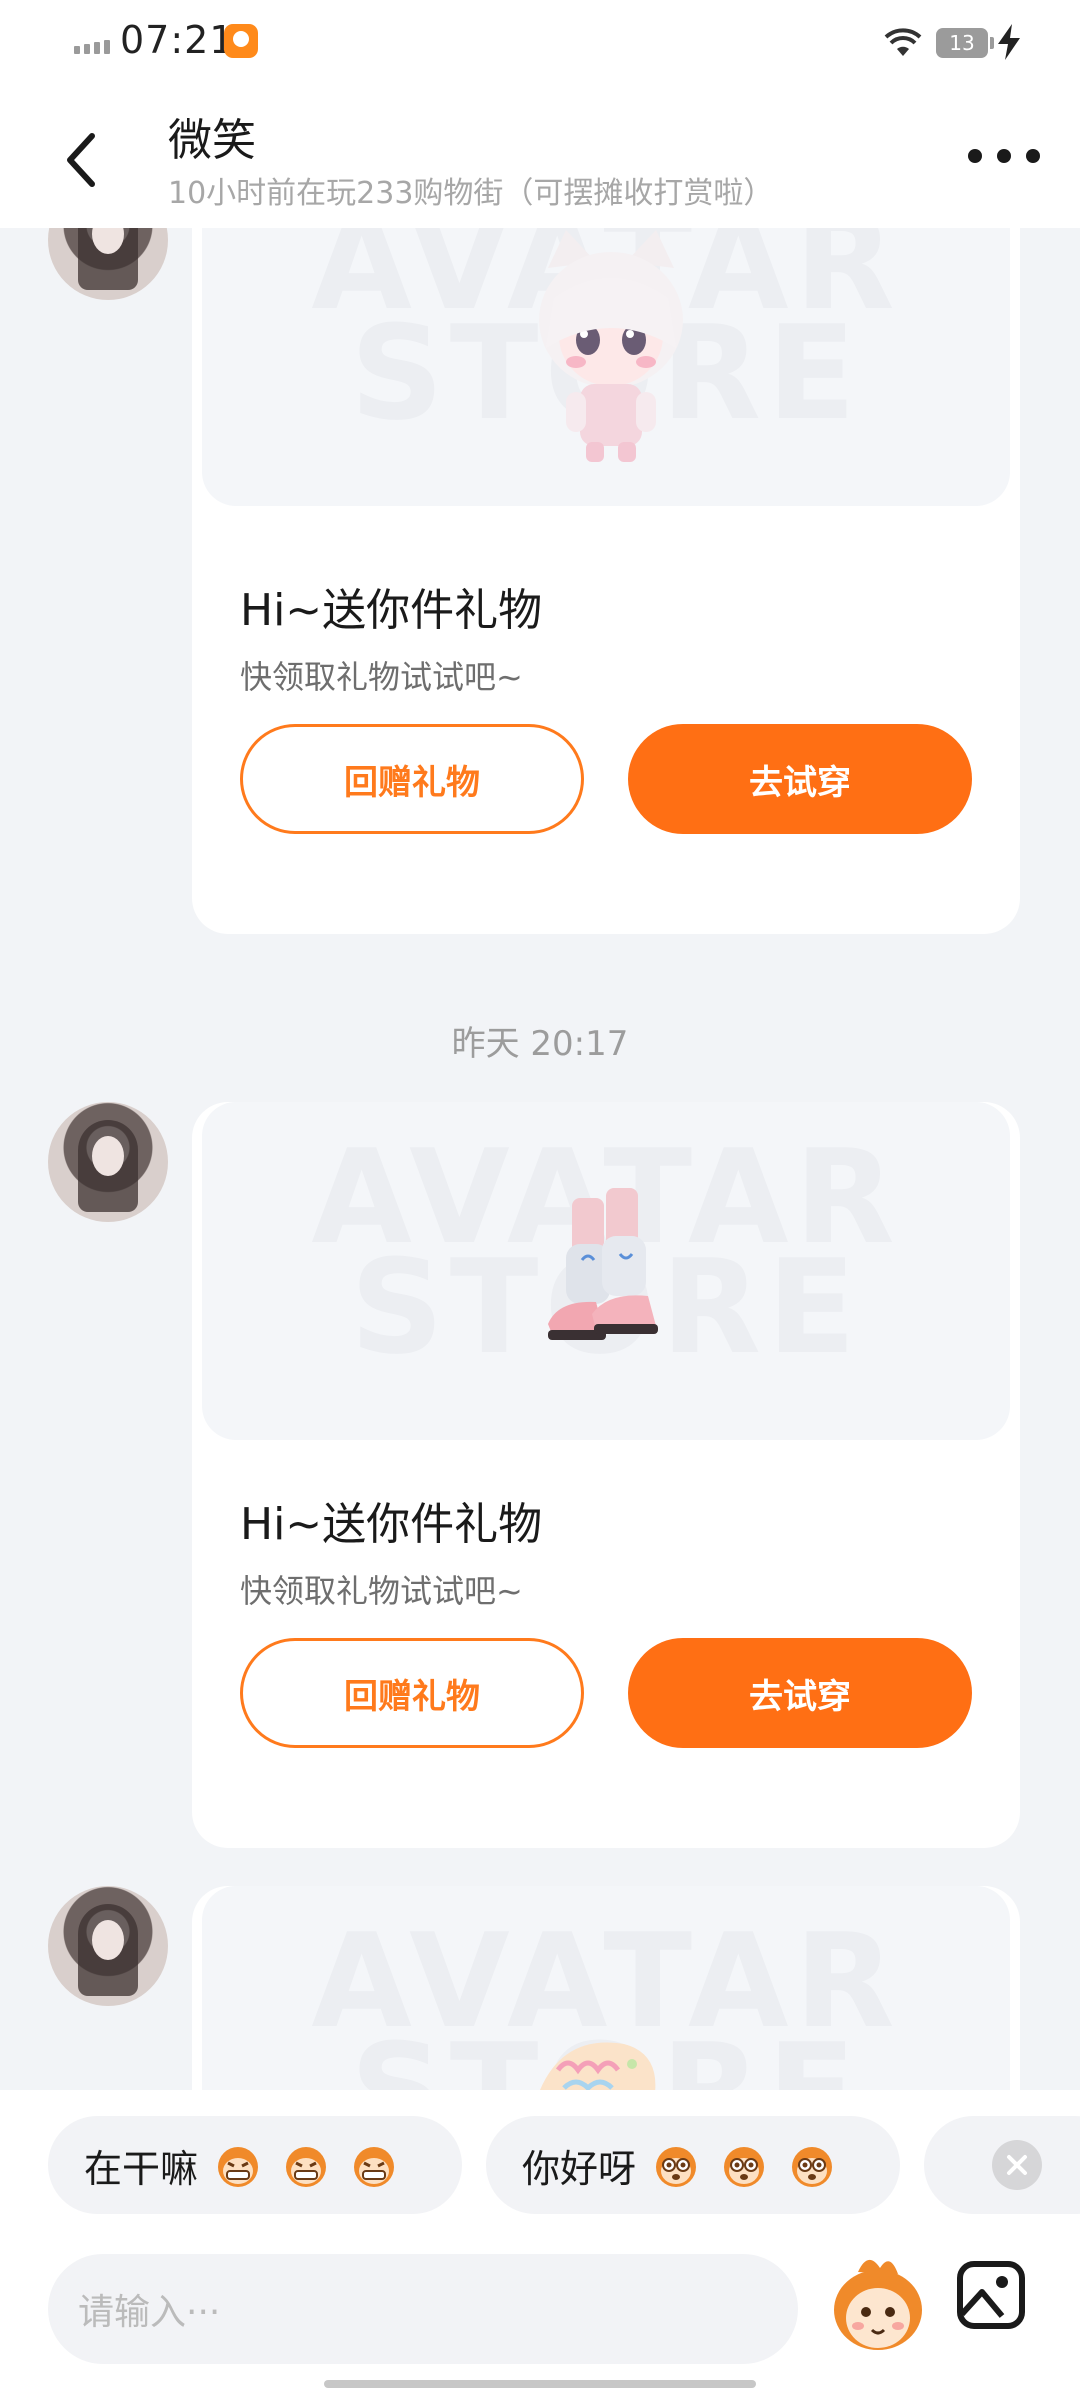  I want to click on chat-header: 微笑 10小时前在玩233购物街（可摆摊收打赏啦）, so click(540, 157).